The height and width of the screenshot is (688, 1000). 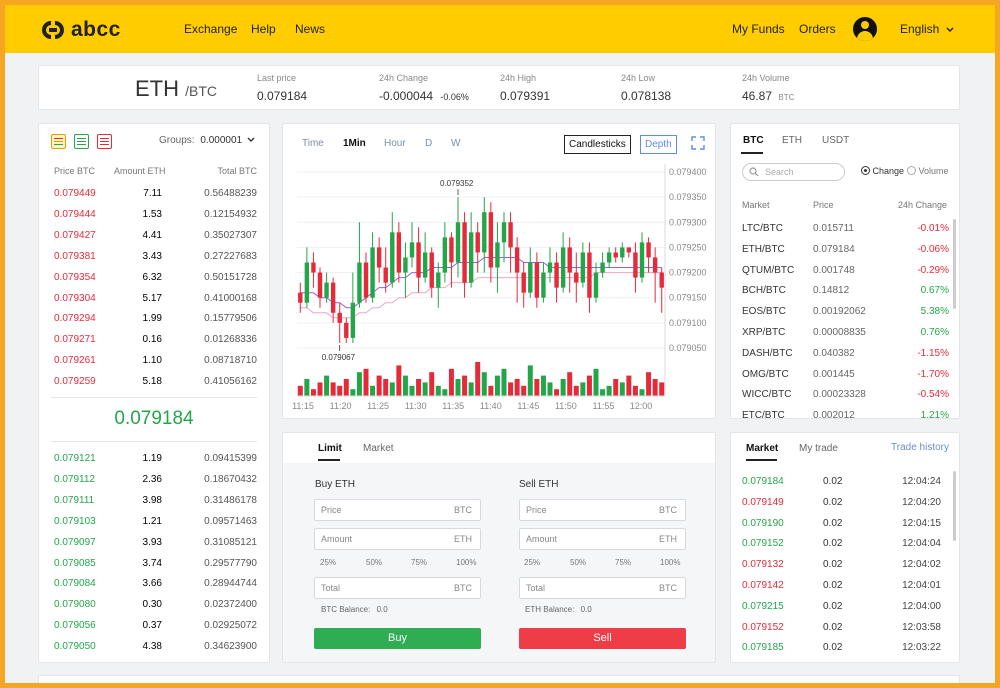 I want to click on market-row: WICC/BTC 0.00023328 -0.54%, so click(x=845, y=395).